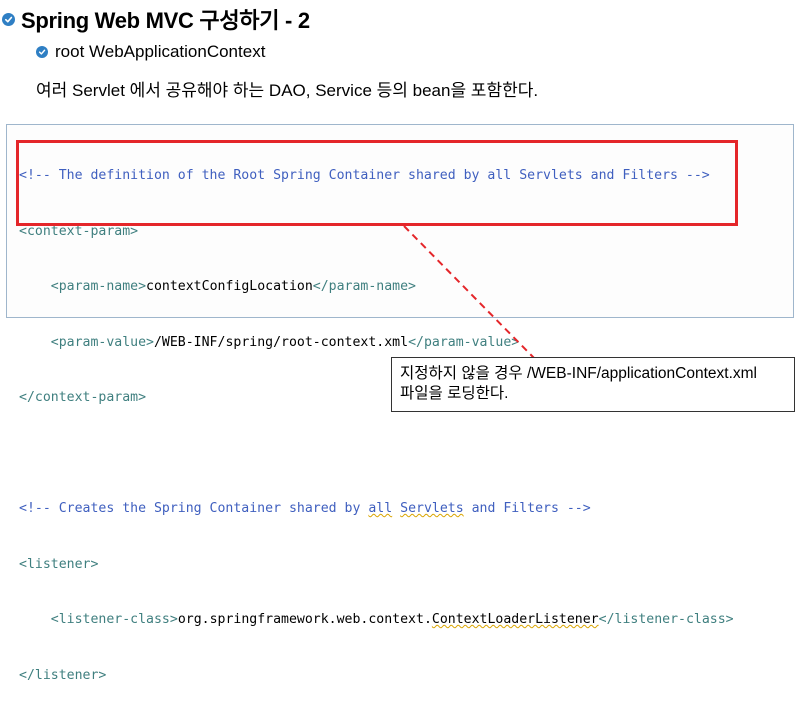 This screenshot has width=802, height=722. Describe the element at coordinates (281, 342) in the screenshot. I see `xml-text: /WEB-INF/spring/root-context.xml` at that location.